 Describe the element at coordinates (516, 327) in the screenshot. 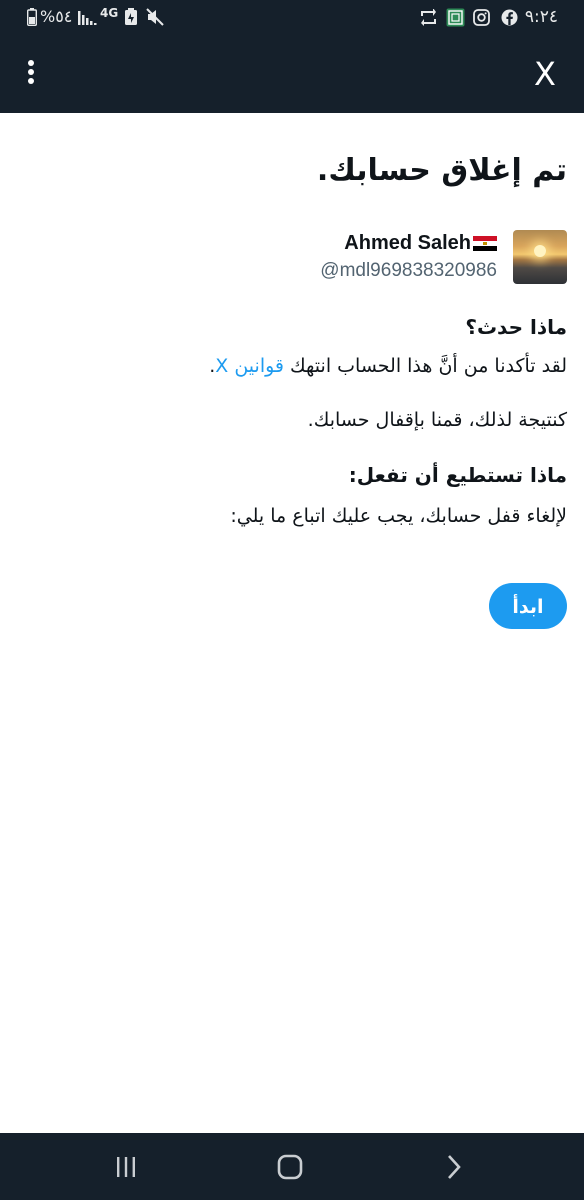

I see `what-happened-heading: ماذا حدث؟` at that location.